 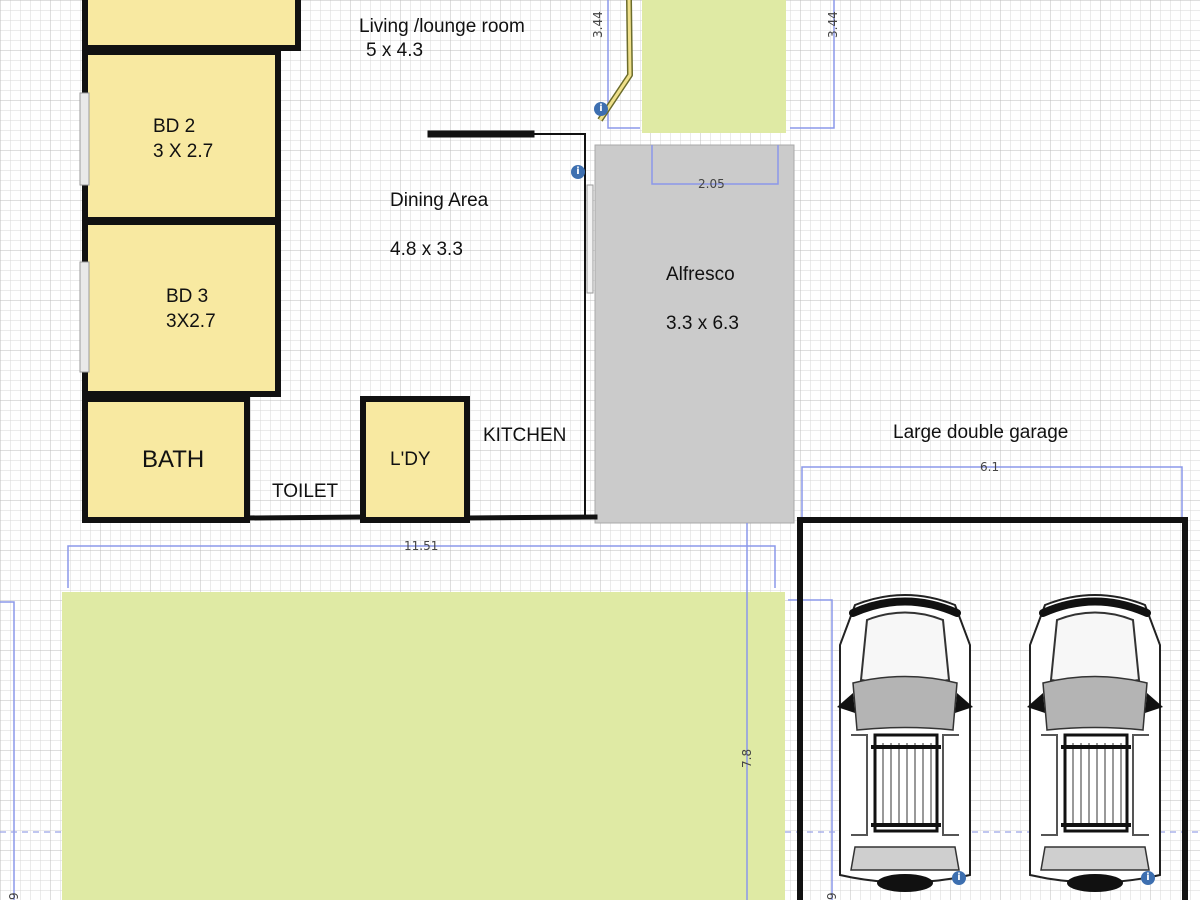 What do you see at coordinates (187, 296) in the screenshot?
I see `bd3-name: BD 3` at bounding box center [187, 296].